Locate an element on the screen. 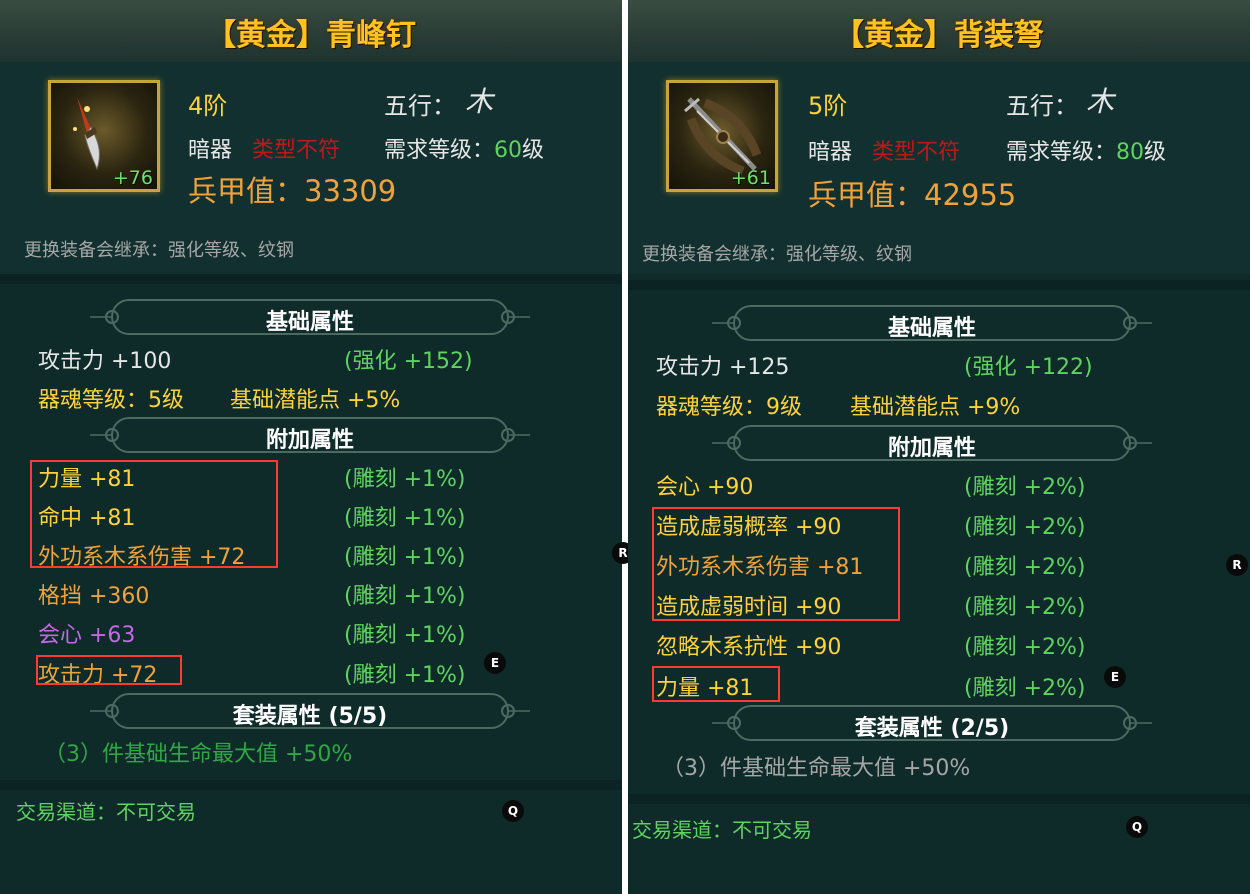 This screenshot has width=1252, height=894. extra-attr-name: 格挡 +360 is located at coordinates (94, 596).